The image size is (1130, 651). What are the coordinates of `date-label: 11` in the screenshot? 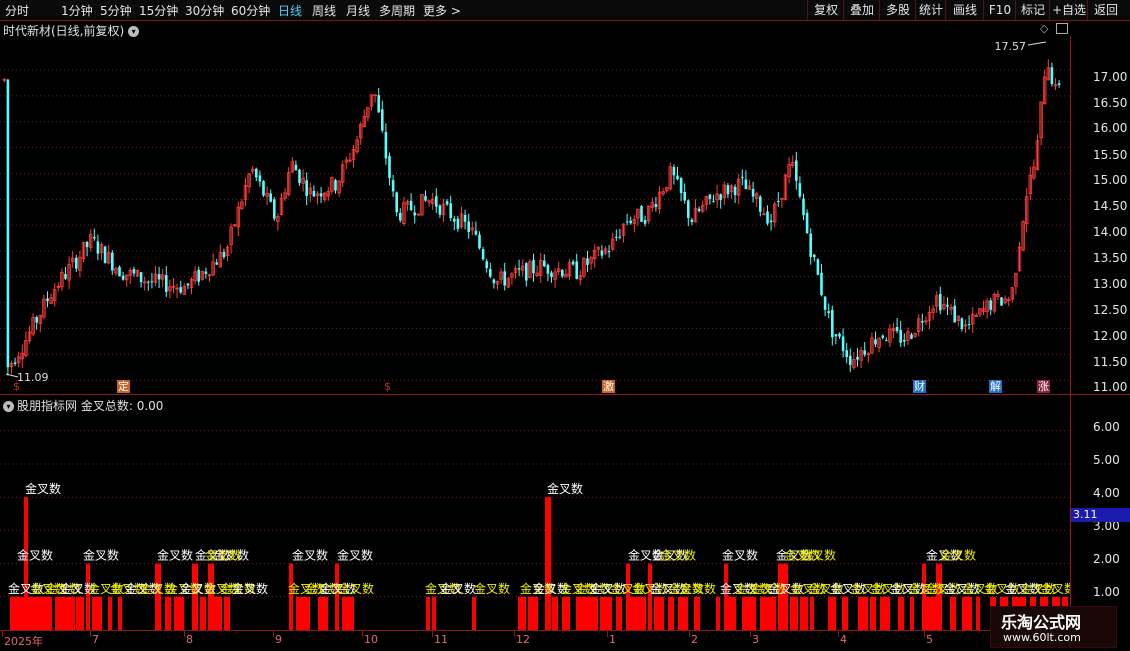 It's located at (441, 639).